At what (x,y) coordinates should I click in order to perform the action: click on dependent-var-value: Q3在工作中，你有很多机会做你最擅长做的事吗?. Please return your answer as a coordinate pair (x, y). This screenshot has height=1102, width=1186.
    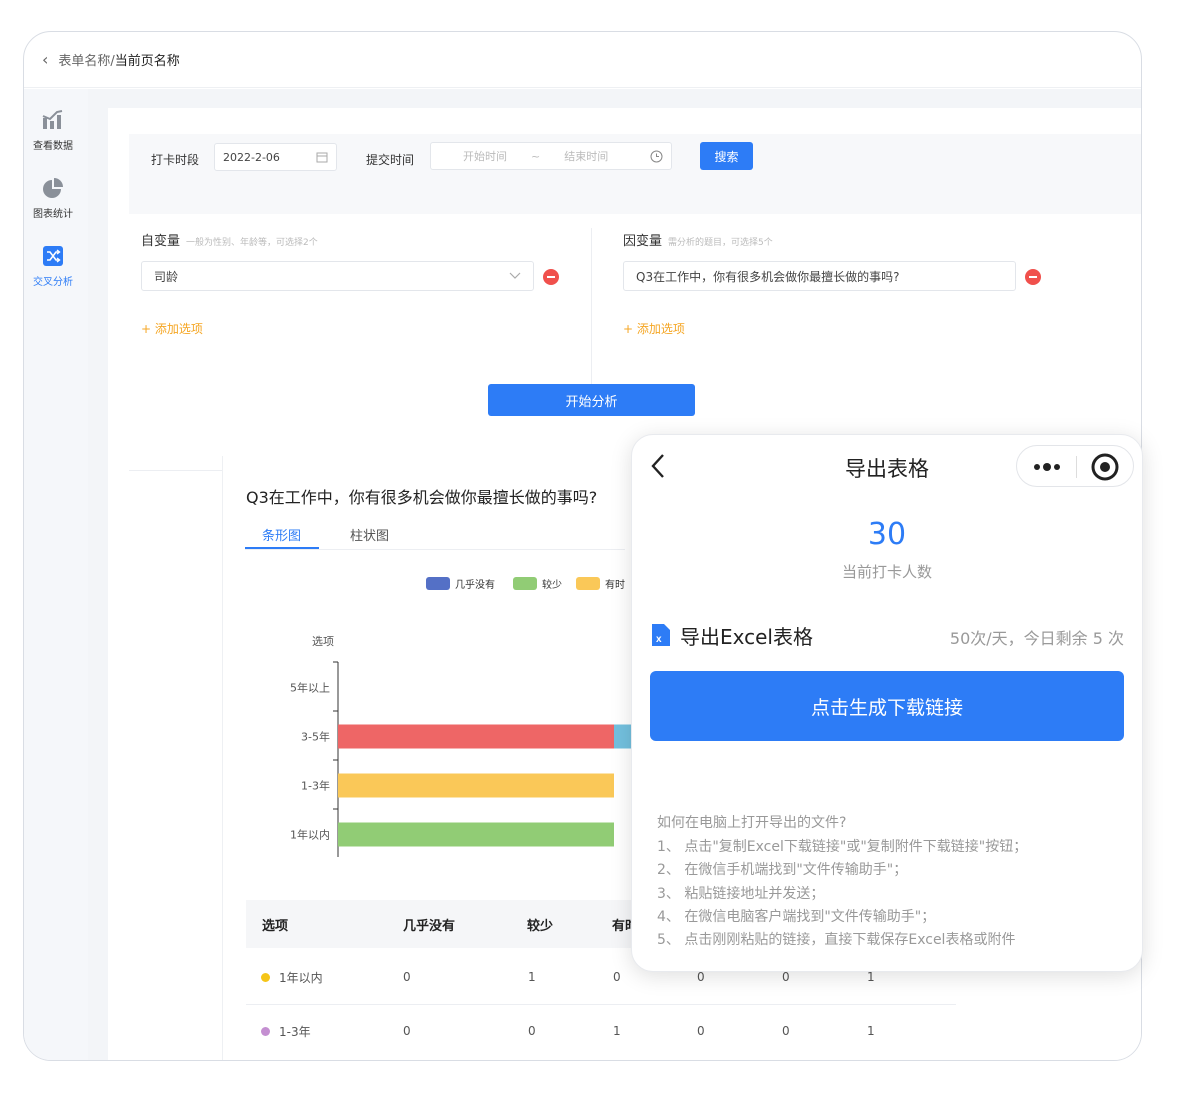
    Looking at the image, I should click on (768, 276).